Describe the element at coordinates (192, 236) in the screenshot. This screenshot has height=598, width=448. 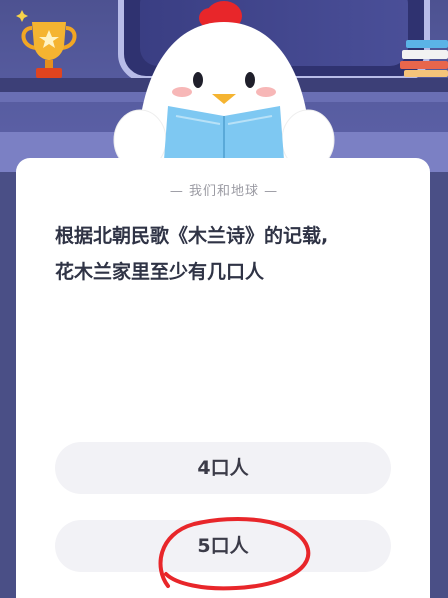
I see `question-line-1: 根据北朝民歌《木兰诗》的记载,` at that location.